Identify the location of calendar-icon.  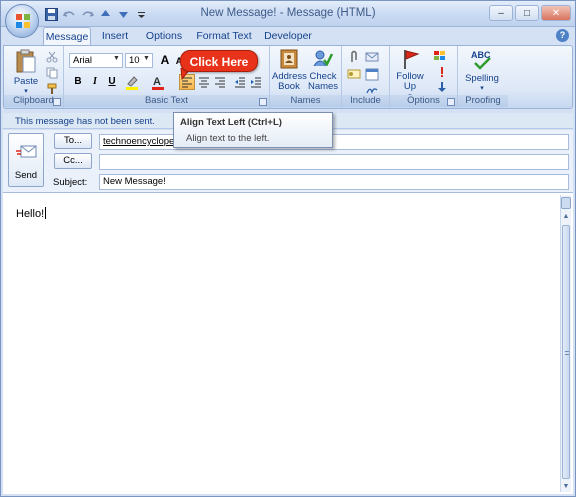
(372, 74).